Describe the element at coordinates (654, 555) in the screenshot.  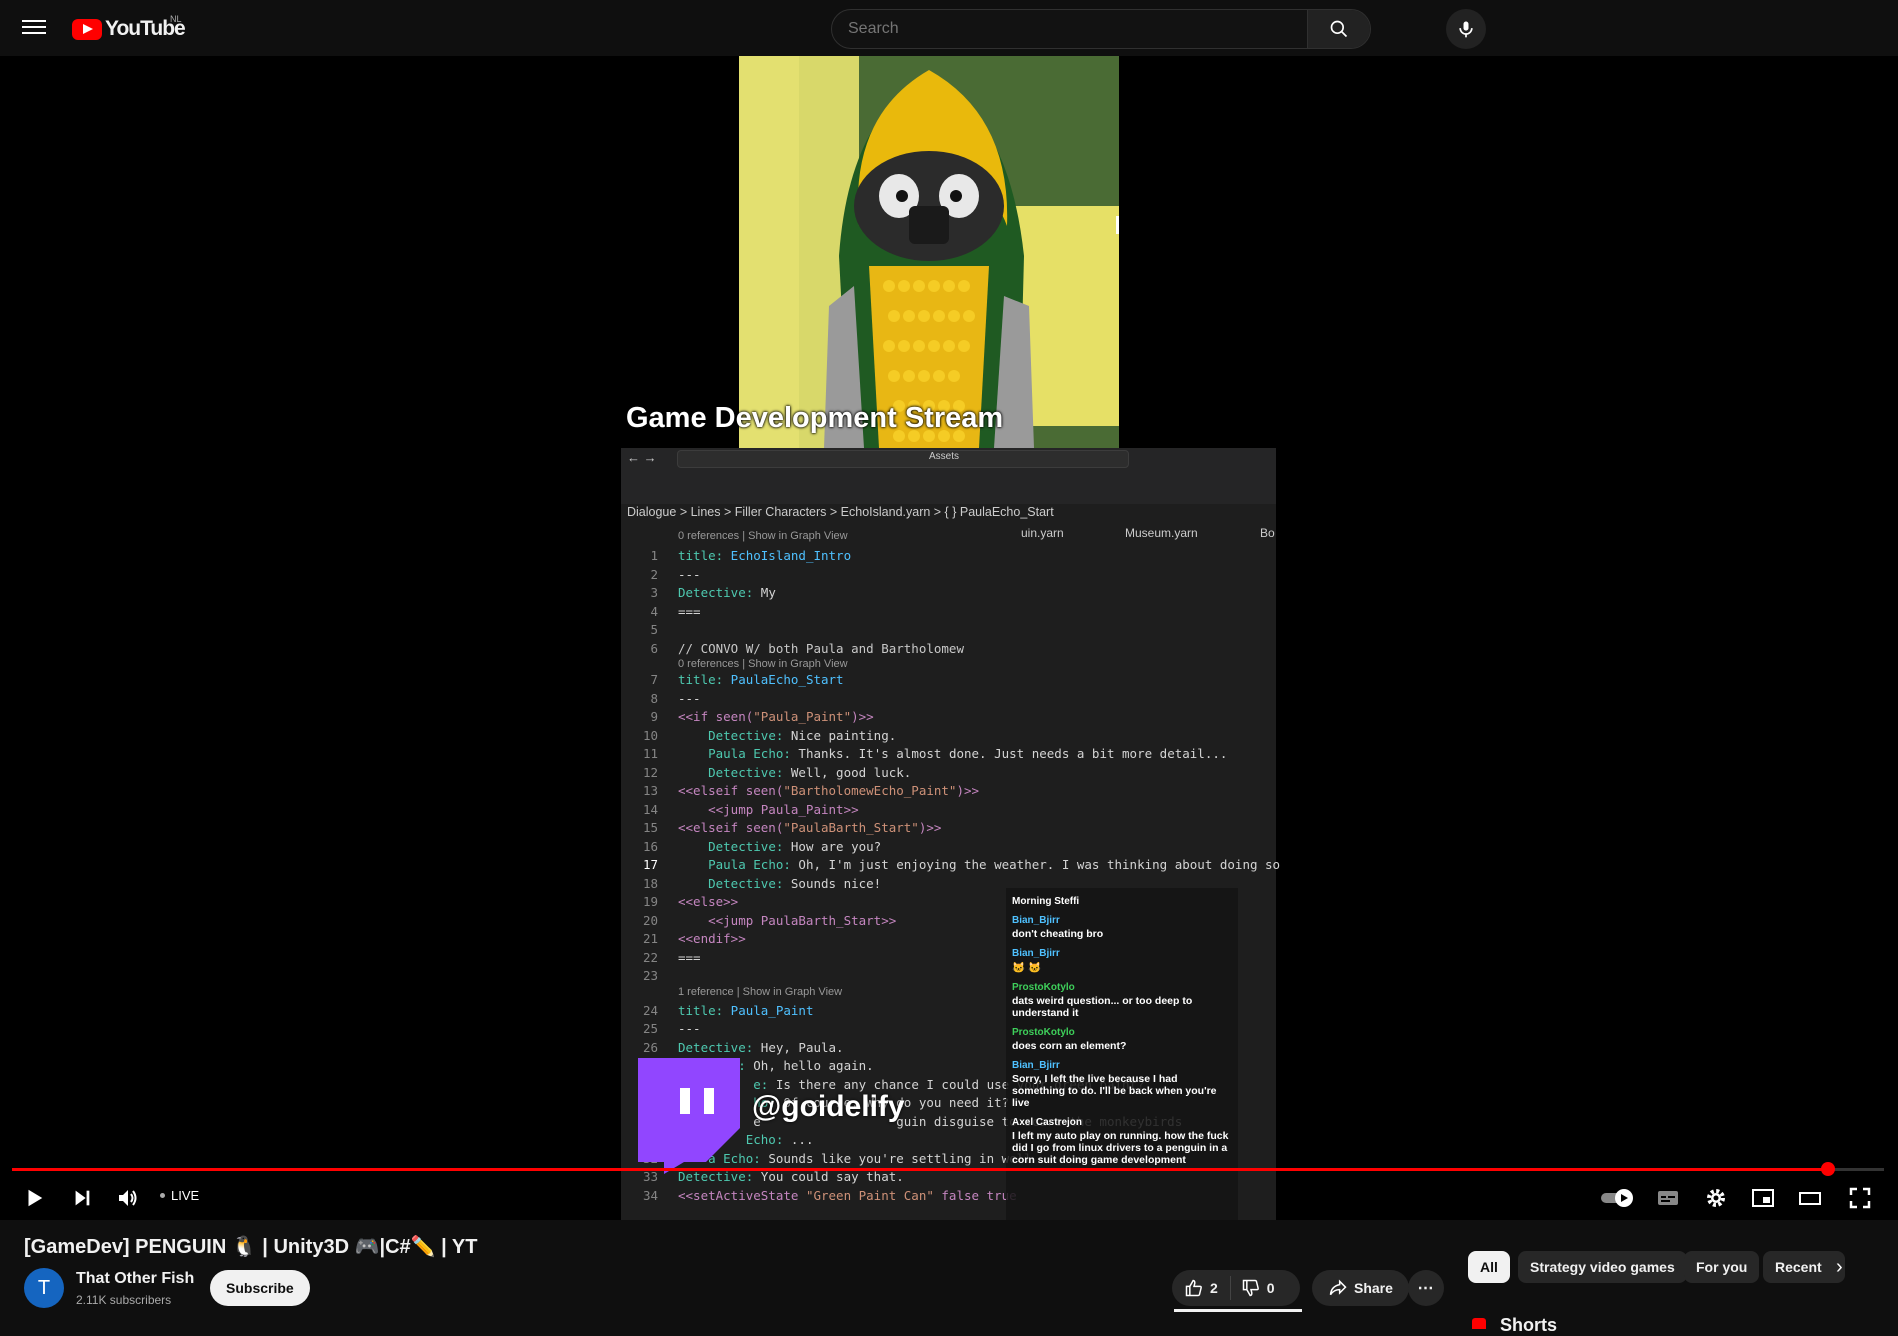
I see `line-number: 1` at that location.